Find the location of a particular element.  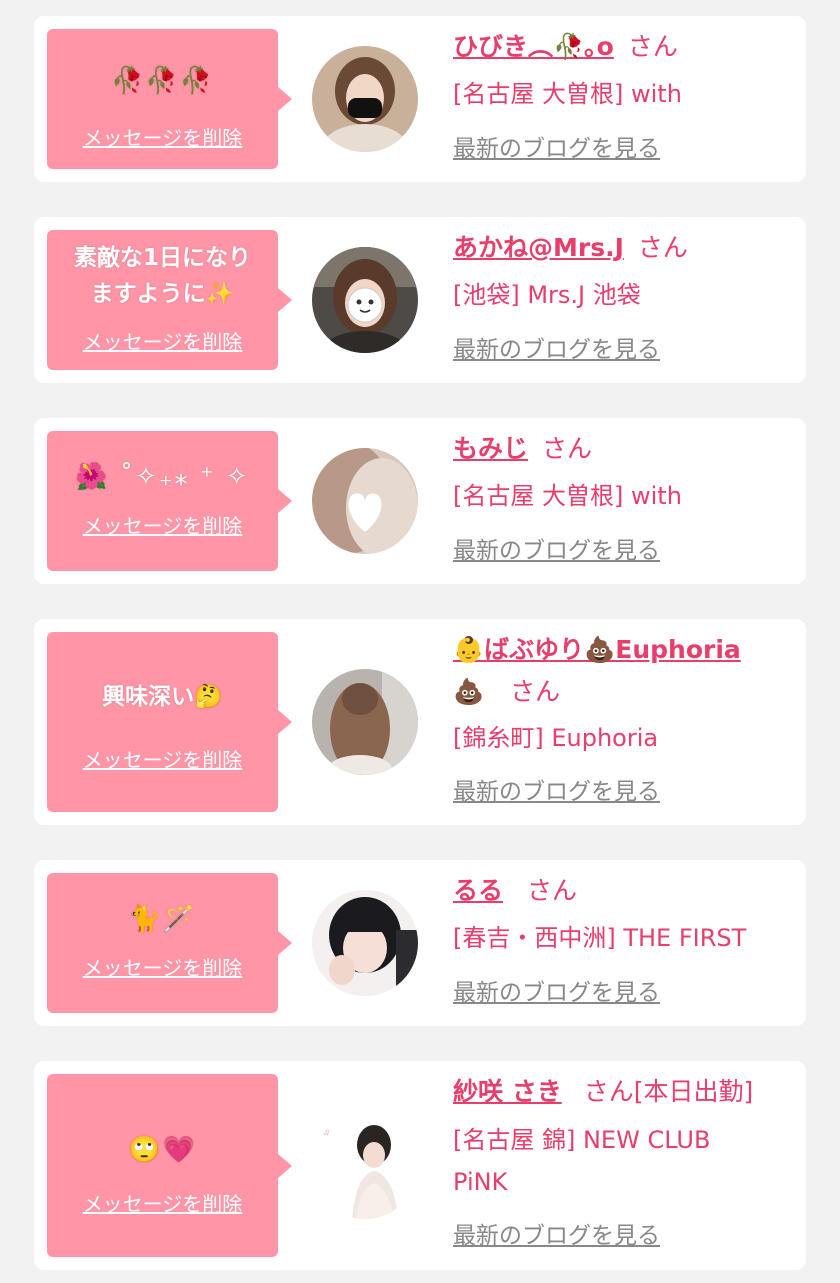

name-row: あかね@Mrs.J さん is located at coordinates (628, 248).